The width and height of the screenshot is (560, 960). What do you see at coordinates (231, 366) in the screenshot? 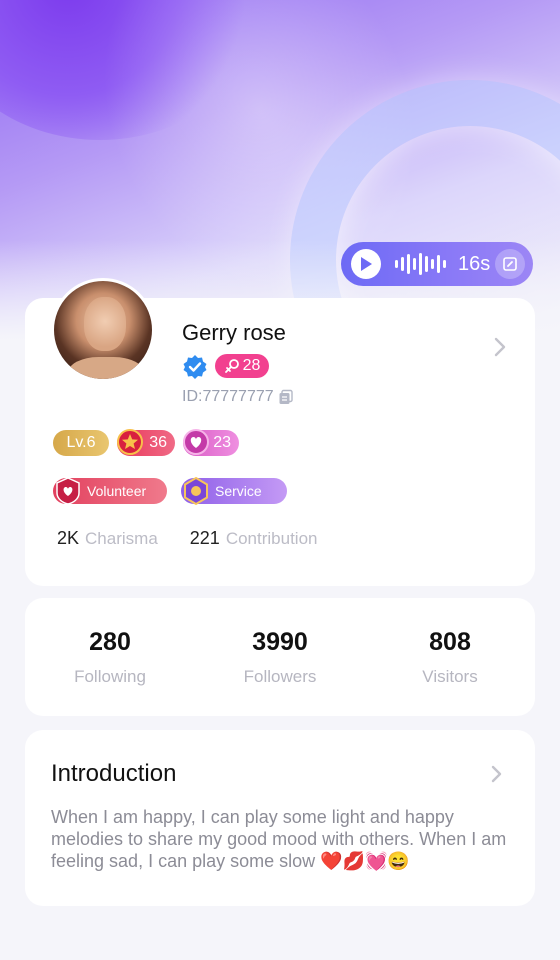
I see `female-icon` at bounding box center [231, 366].